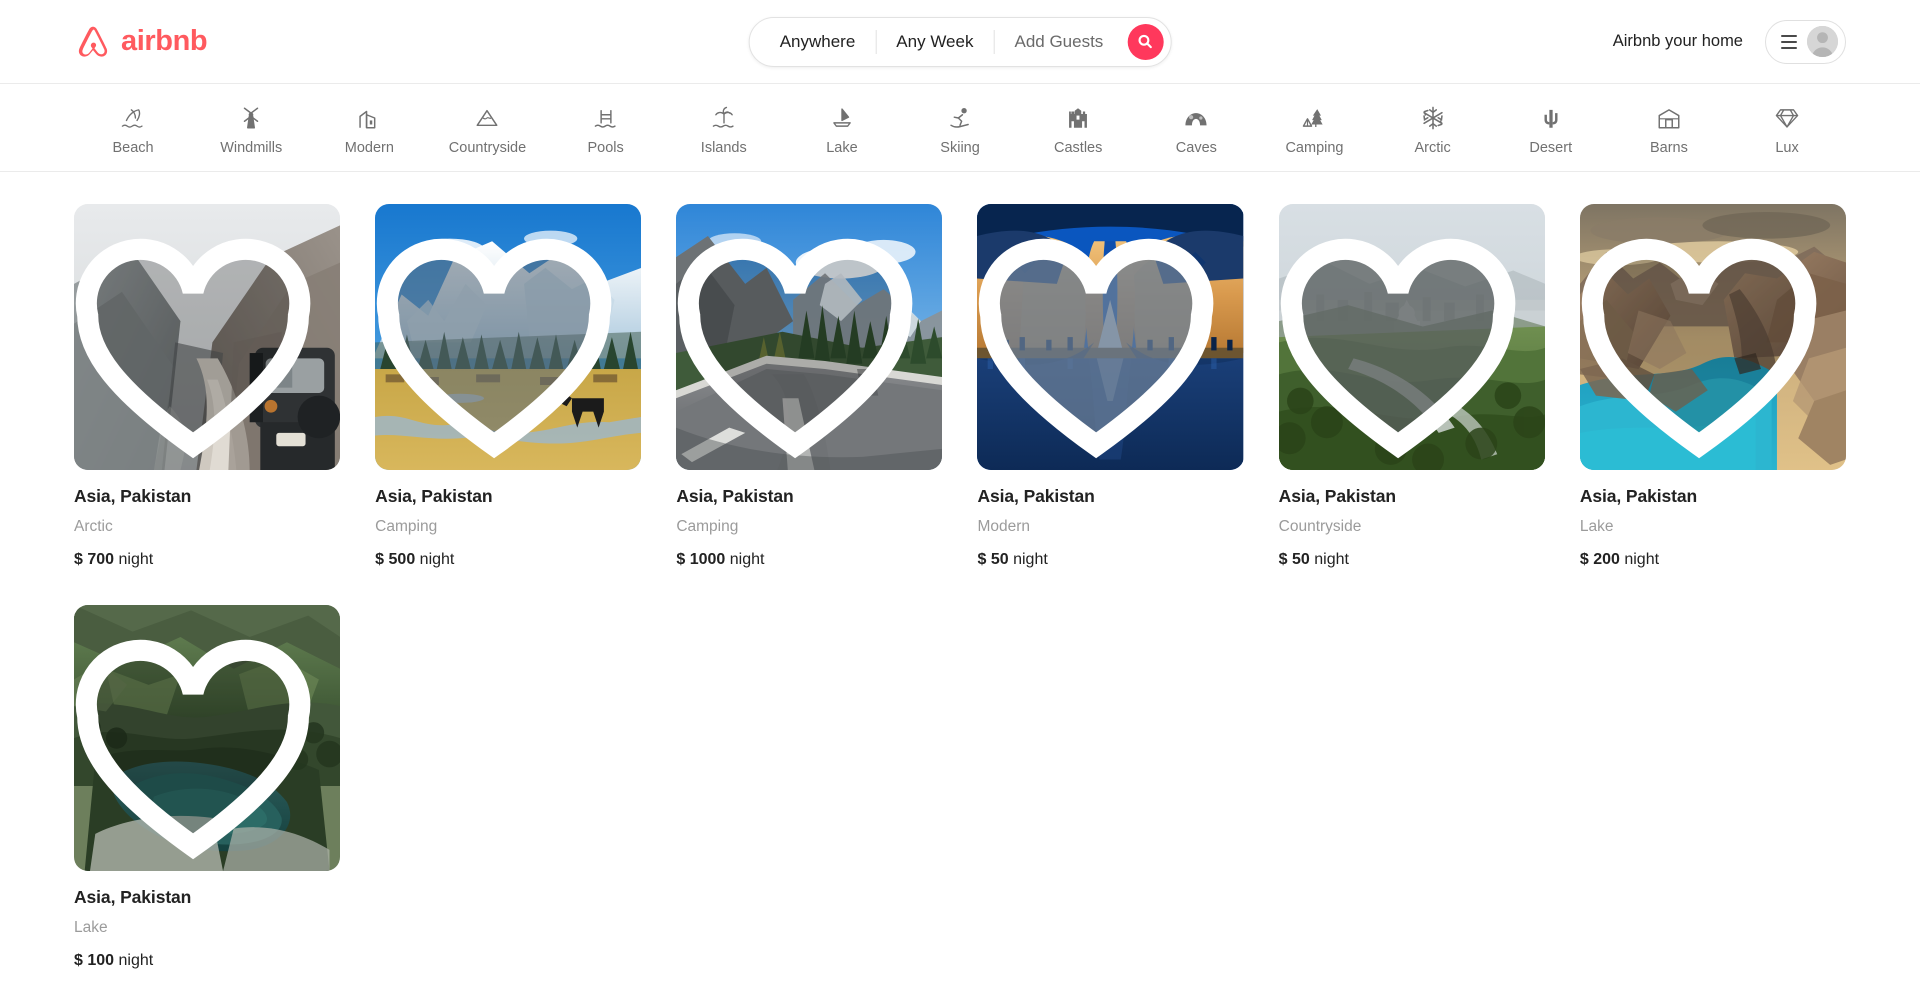  I want to click on logo-wordmark: airbnb, so click(164, 41).